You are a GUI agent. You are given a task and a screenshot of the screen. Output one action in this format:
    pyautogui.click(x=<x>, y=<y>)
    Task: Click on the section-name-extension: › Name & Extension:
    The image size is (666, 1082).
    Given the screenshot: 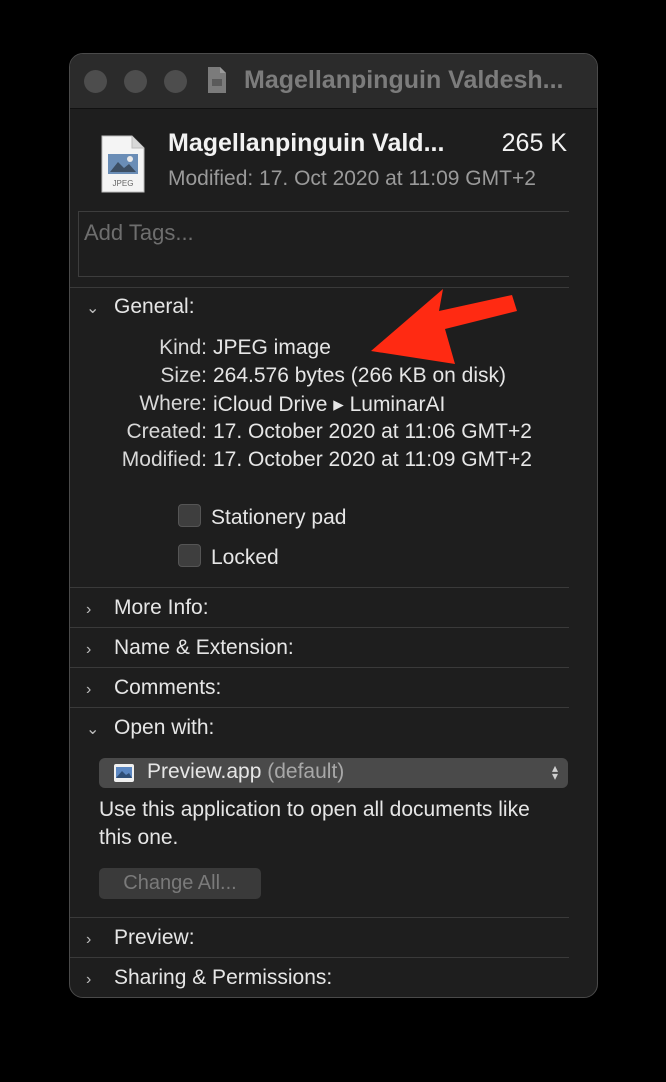 What is the action you would take?
    pyautogui.click(x=190, y=648)
    